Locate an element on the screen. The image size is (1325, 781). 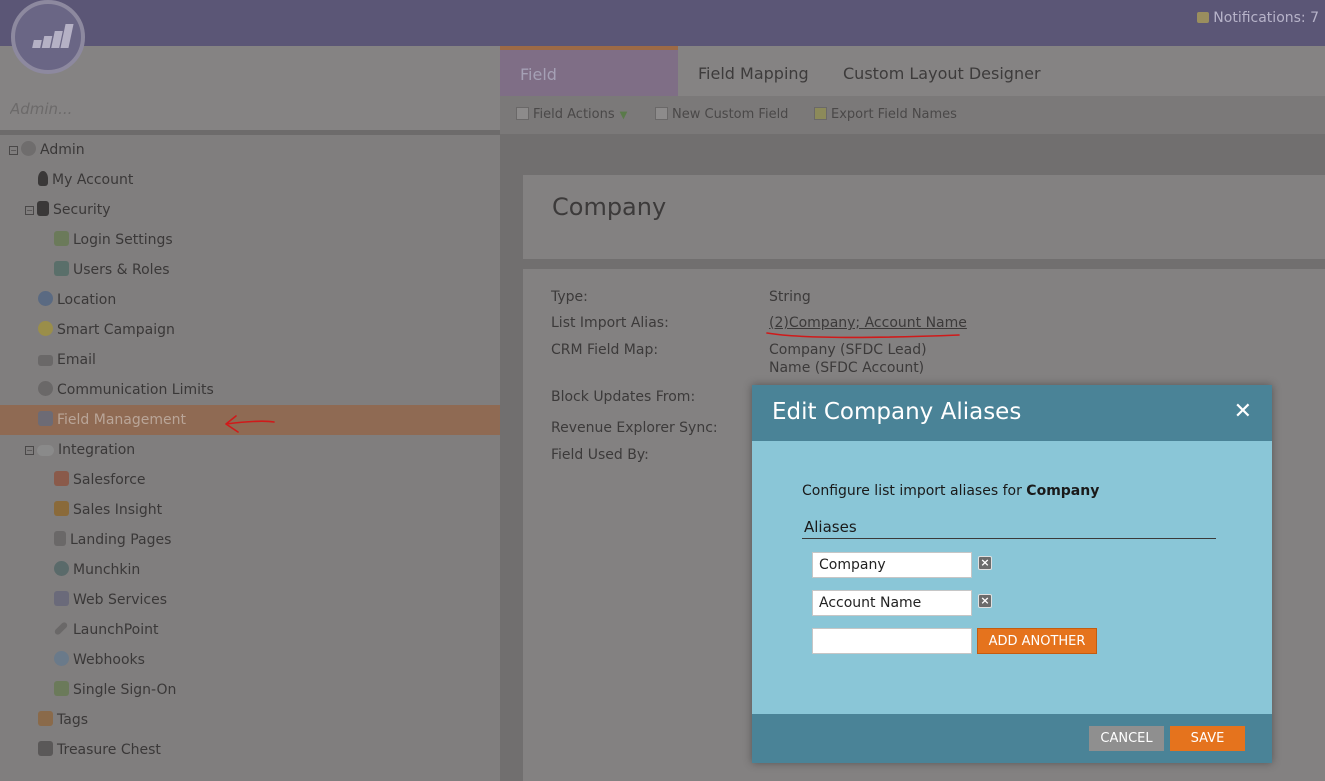
crm-value-lead: Company (SFDC Lead) is located at coordinates (848, 350).